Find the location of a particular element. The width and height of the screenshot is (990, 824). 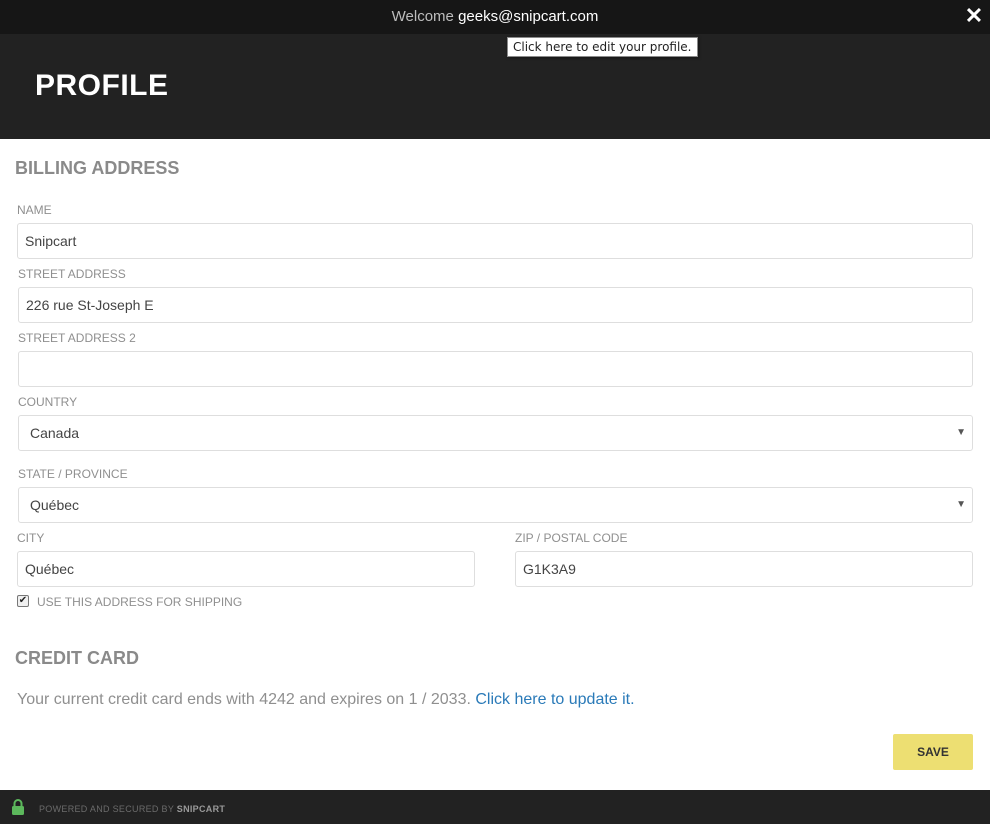

city-input: Québec is located at coordinates (246, 569).